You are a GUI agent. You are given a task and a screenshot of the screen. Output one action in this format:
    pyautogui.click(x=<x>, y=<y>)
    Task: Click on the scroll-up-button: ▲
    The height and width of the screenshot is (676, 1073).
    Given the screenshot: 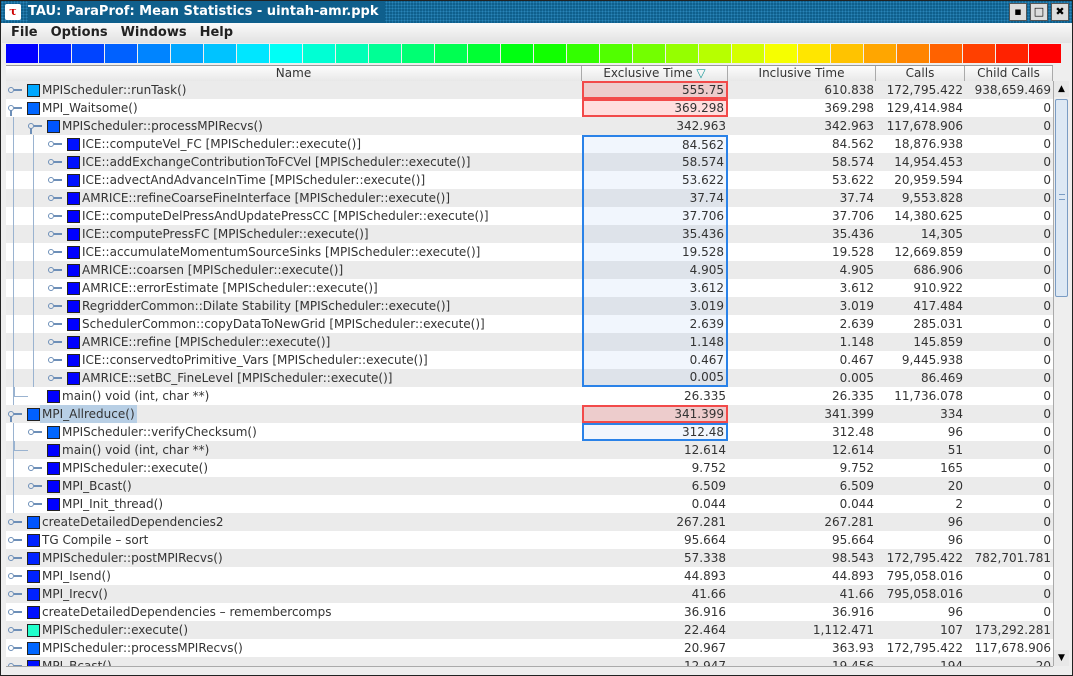 What is the action you would take?
    pyautogui.click(x=1061, y=89)
    